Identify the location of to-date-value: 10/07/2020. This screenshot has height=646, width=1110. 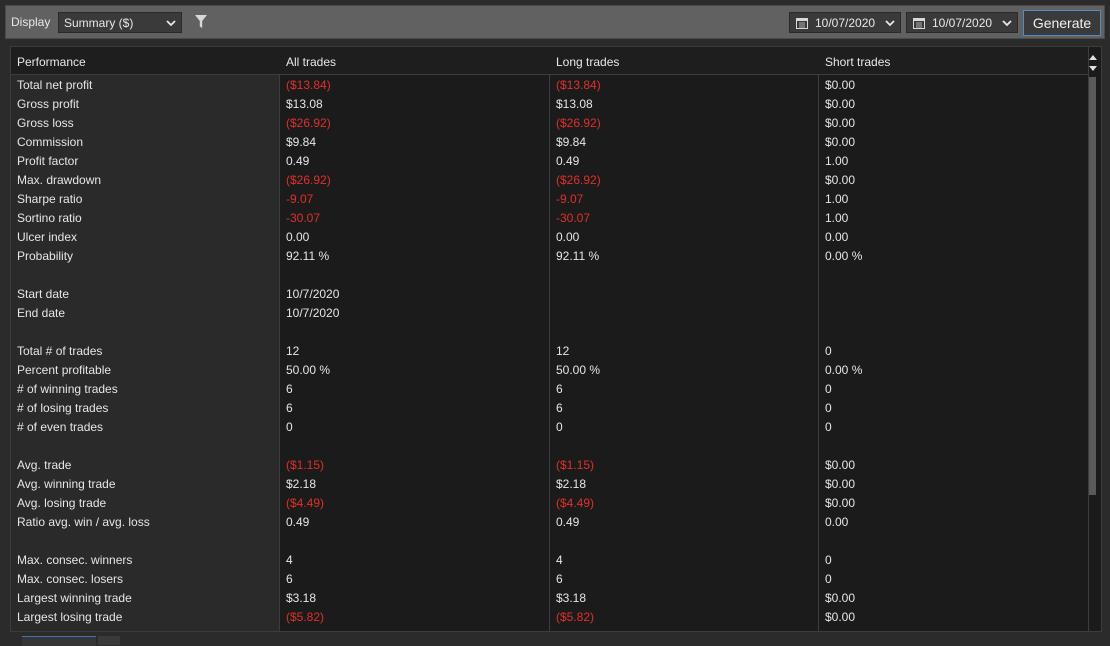
(962, 23).